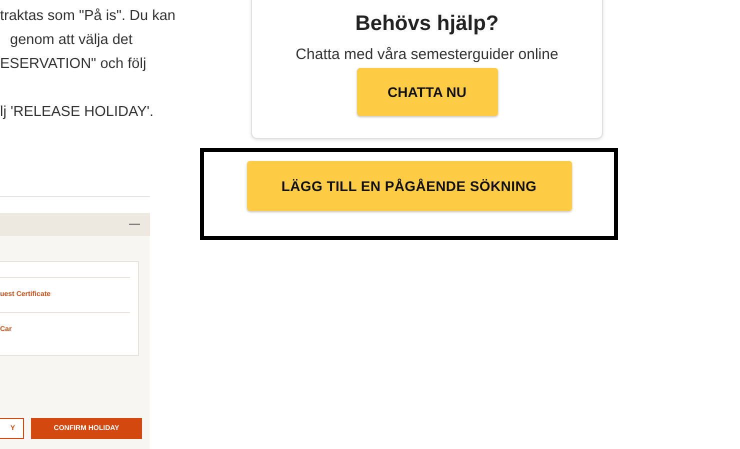  I want to click on collapse-symbol: —, so click(134, 224).